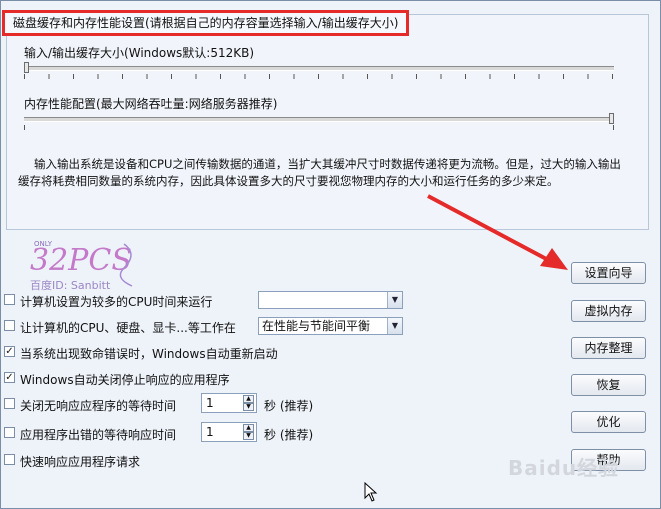 Image resolution: width=661 pixels, height=509 pixels. Describe the element at coordinates (371, 492) in the screenshot. I see `mouse-cursor-icon` at that location.